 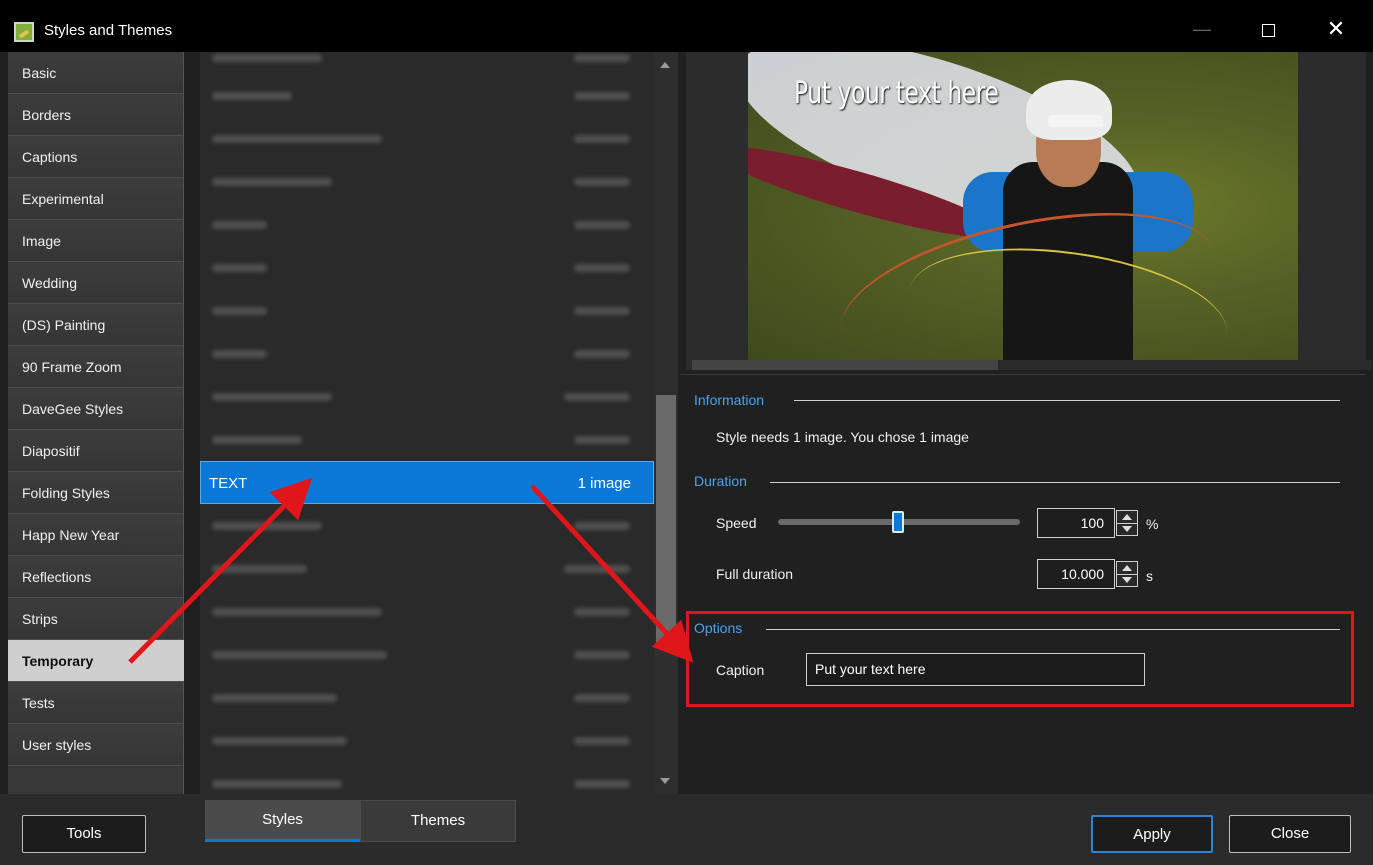 I want to click on preview-scrollbar, so click(x=1032, y=365).